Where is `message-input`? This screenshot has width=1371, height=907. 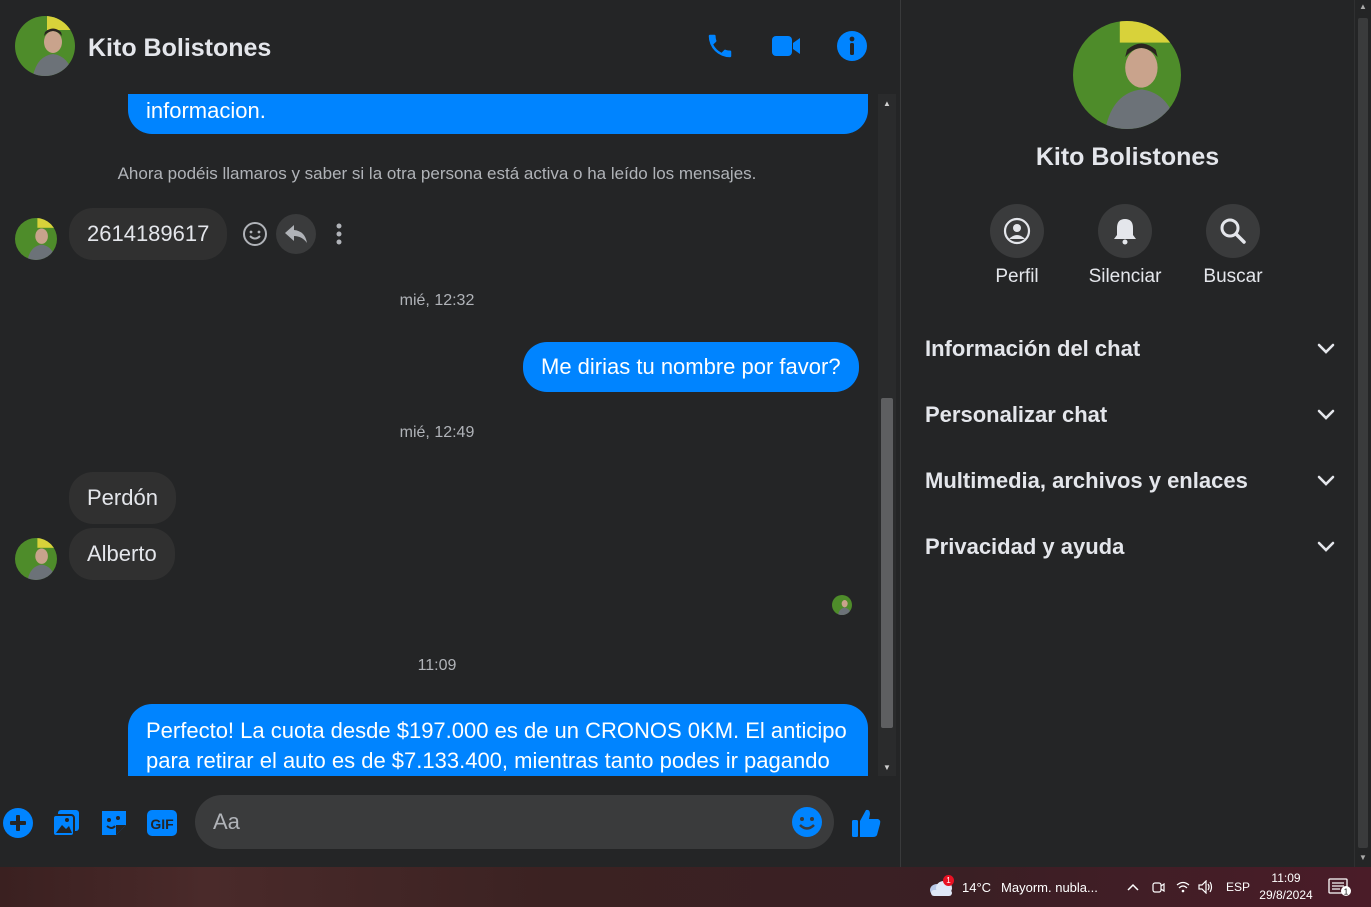 message-input is located at coordinates (493, 822).